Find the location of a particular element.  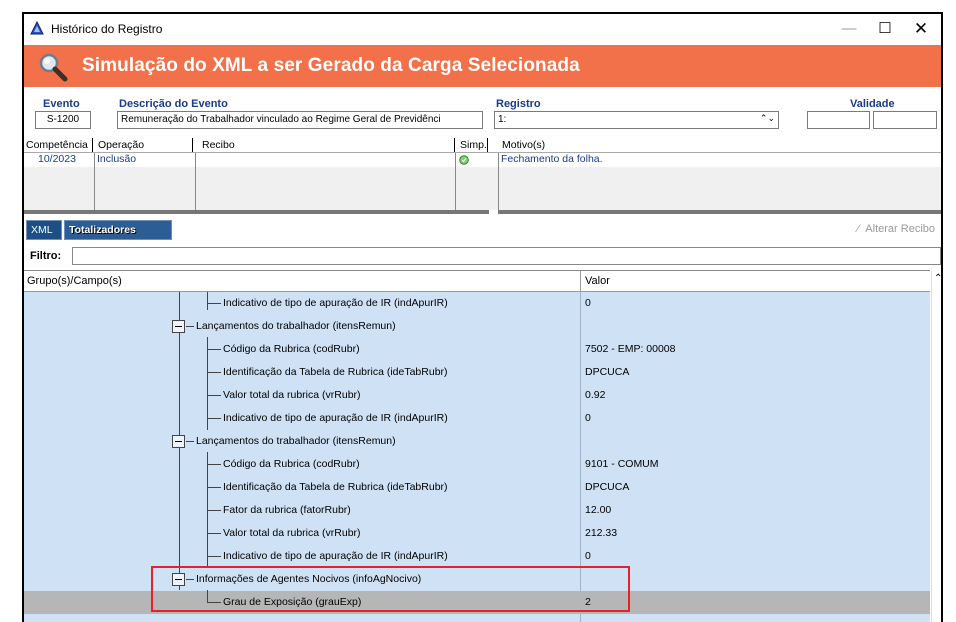

scroll-up-icon: ⌃ is located at coordinates (937, 278).